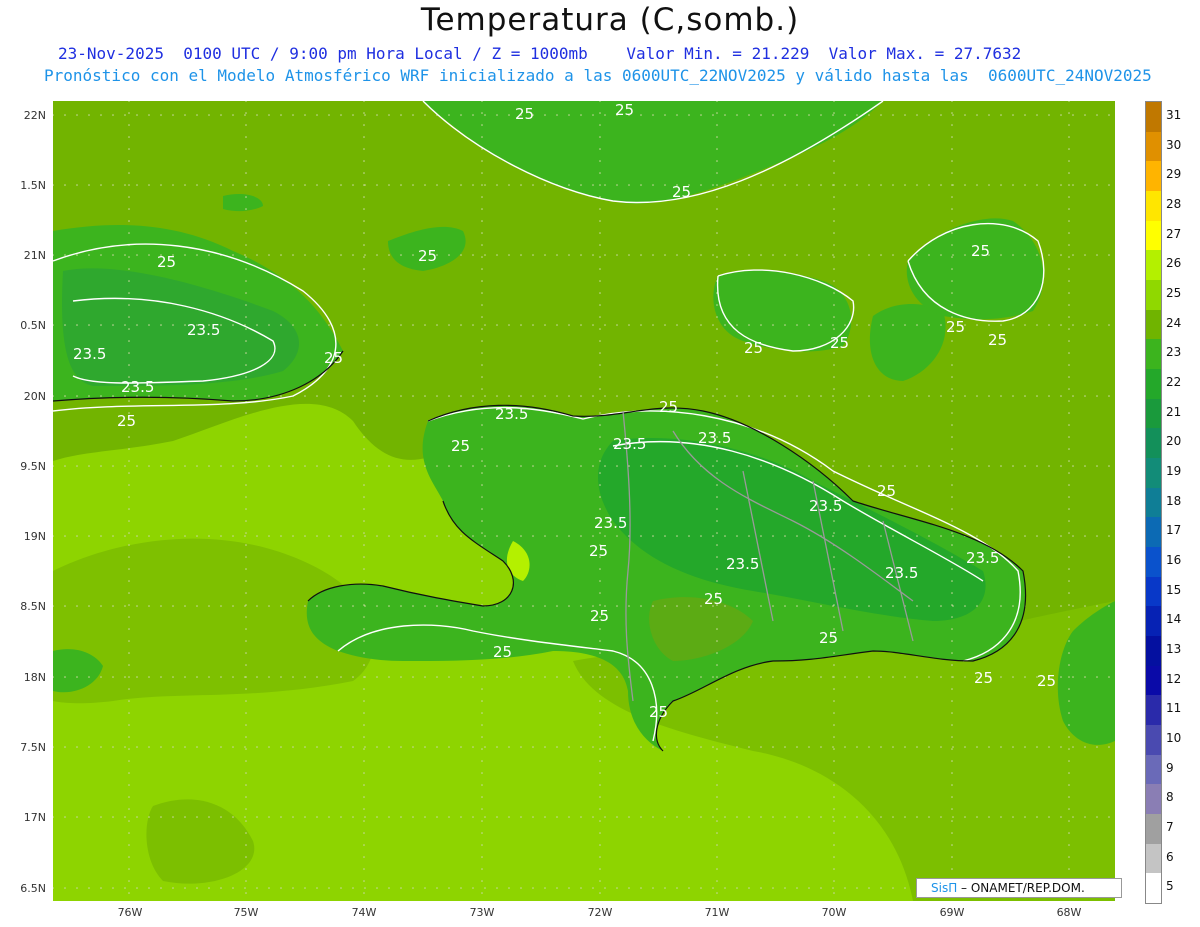 This screenshot has width=1200, height=927. I want to click on lon-tick-label: 75W, so click(246, 912).